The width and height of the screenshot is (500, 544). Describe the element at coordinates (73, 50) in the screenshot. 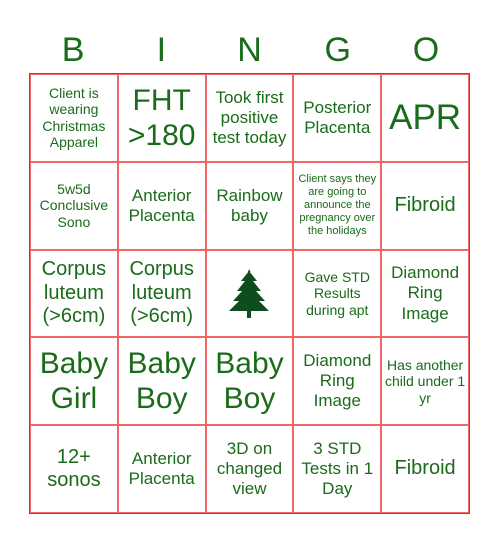

I see `header-letter: B` at that location.